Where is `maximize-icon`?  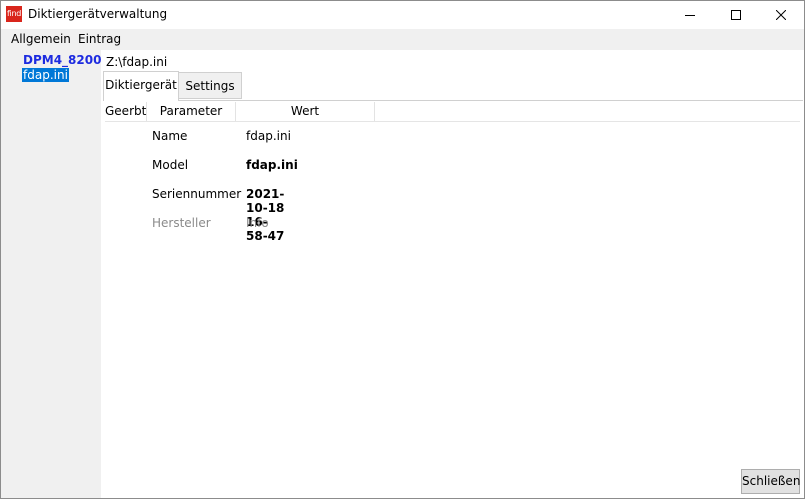
maximize-icon is located at coordinates (736, 15).